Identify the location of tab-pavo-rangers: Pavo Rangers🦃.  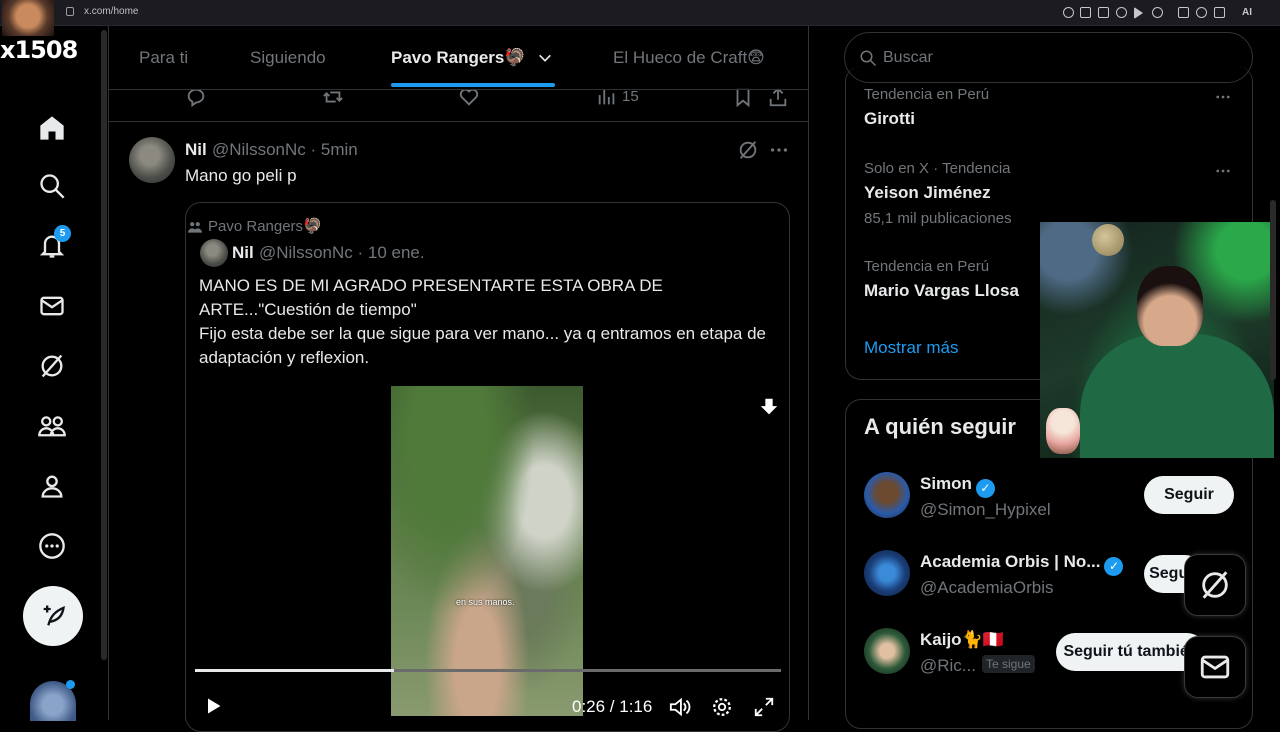
(458, 58).